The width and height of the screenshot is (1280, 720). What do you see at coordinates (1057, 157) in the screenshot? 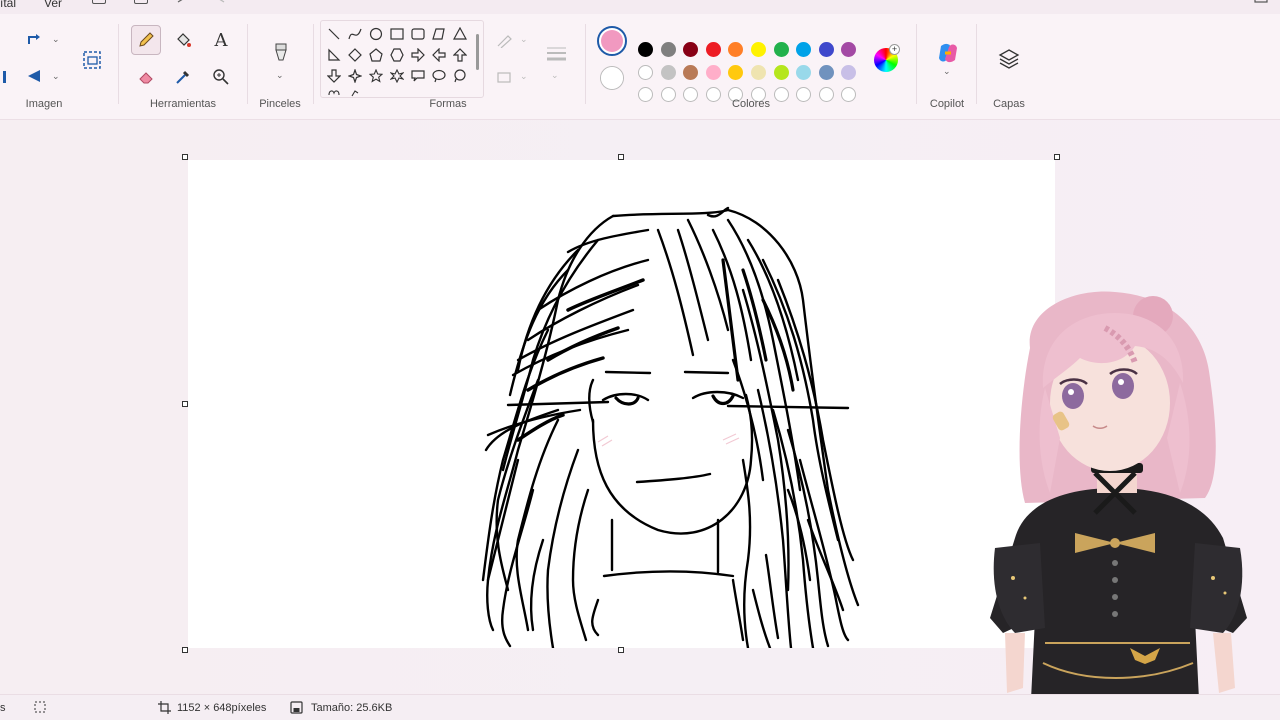
I see `resize-handle-top-right` at bounding box center [1057, 157].